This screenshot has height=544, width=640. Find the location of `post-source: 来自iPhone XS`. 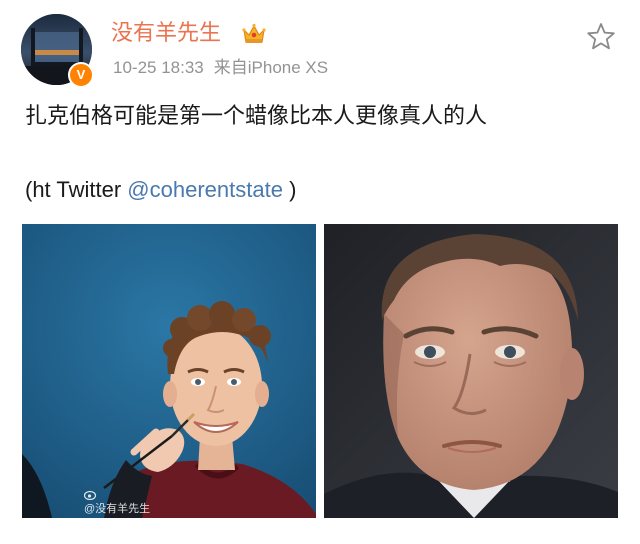

post-source: 来自iPhone XS is located at coordinates (271, 67).